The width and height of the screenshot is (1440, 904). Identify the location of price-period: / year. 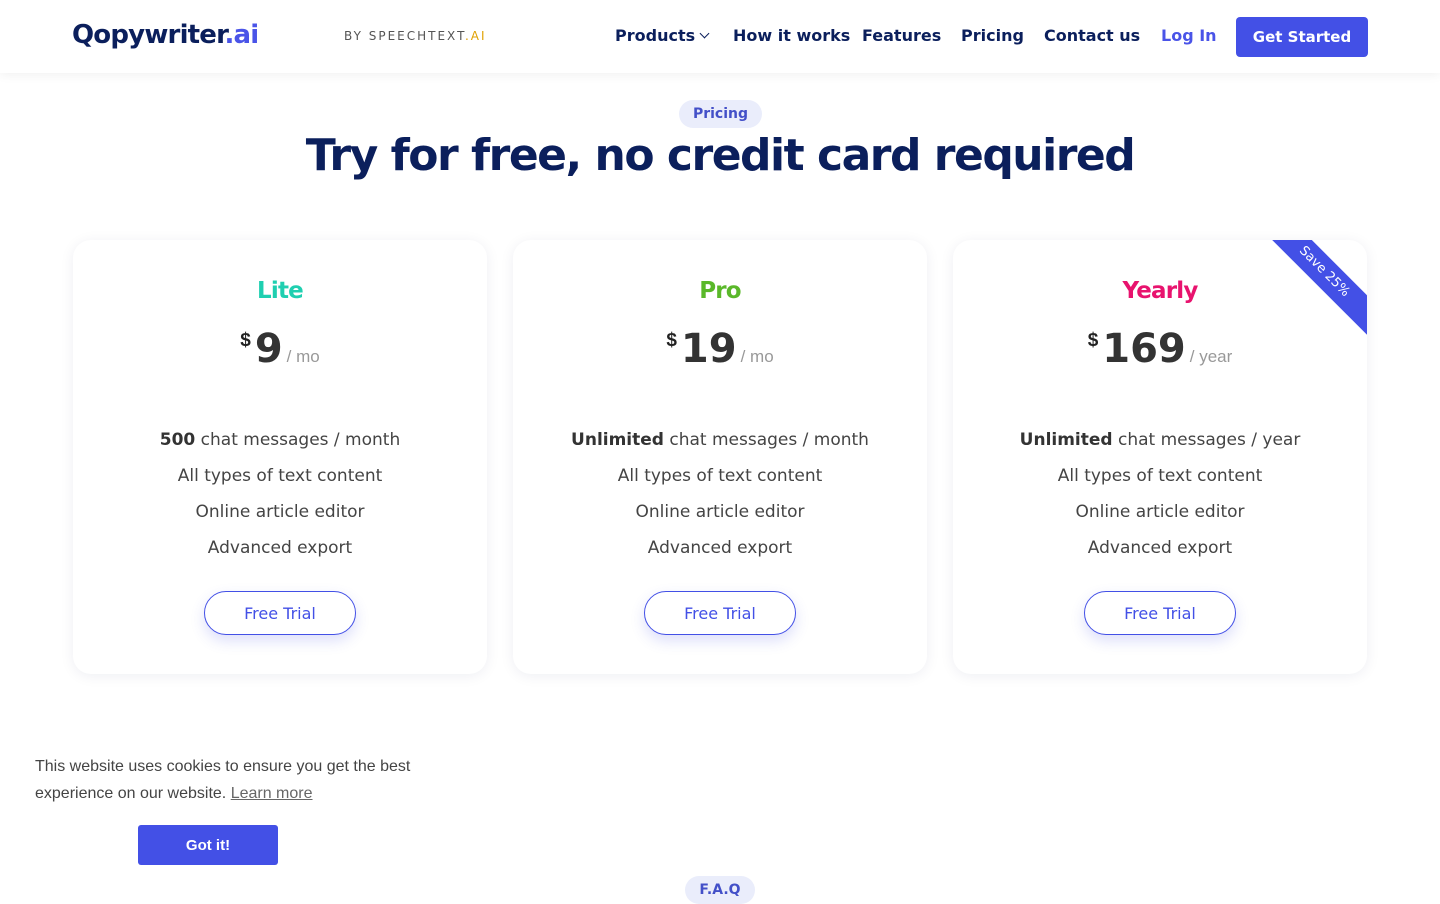
(1211, 356).